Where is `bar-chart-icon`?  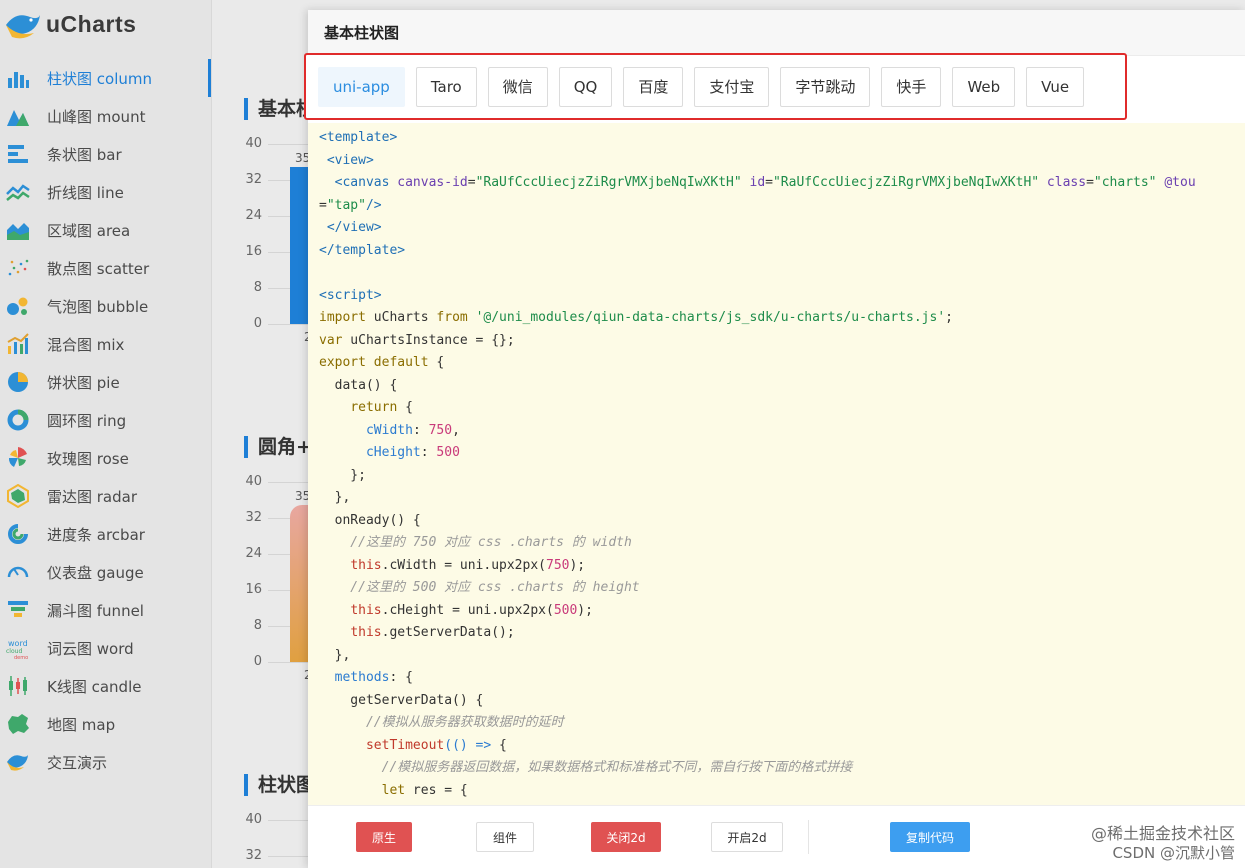
bar-chart-icon is located at coordinates (18, 154).